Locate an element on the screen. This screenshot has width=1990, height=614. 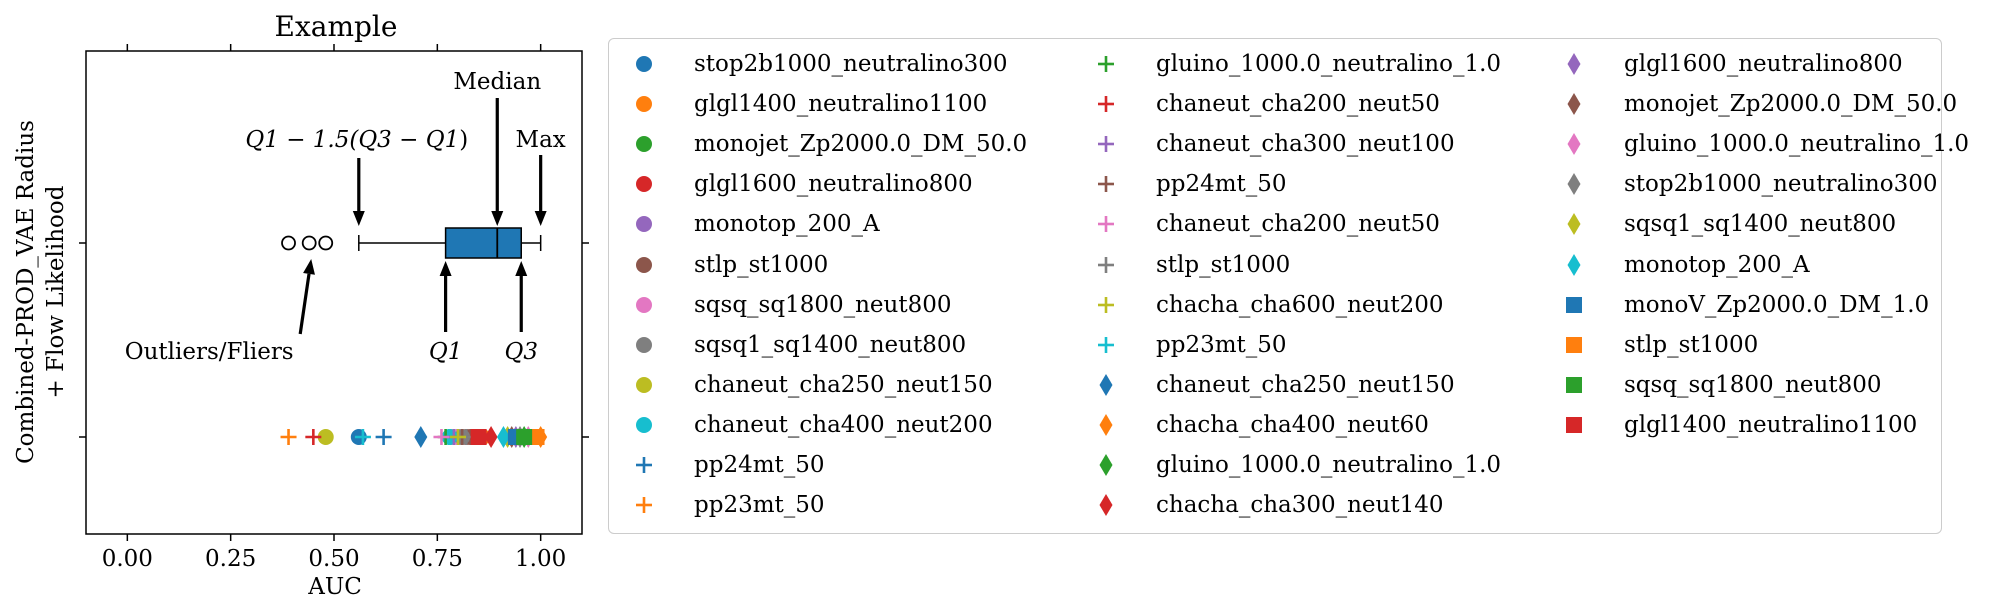
legend-item: pp24mt_50 is located at coordinates (728, 465).